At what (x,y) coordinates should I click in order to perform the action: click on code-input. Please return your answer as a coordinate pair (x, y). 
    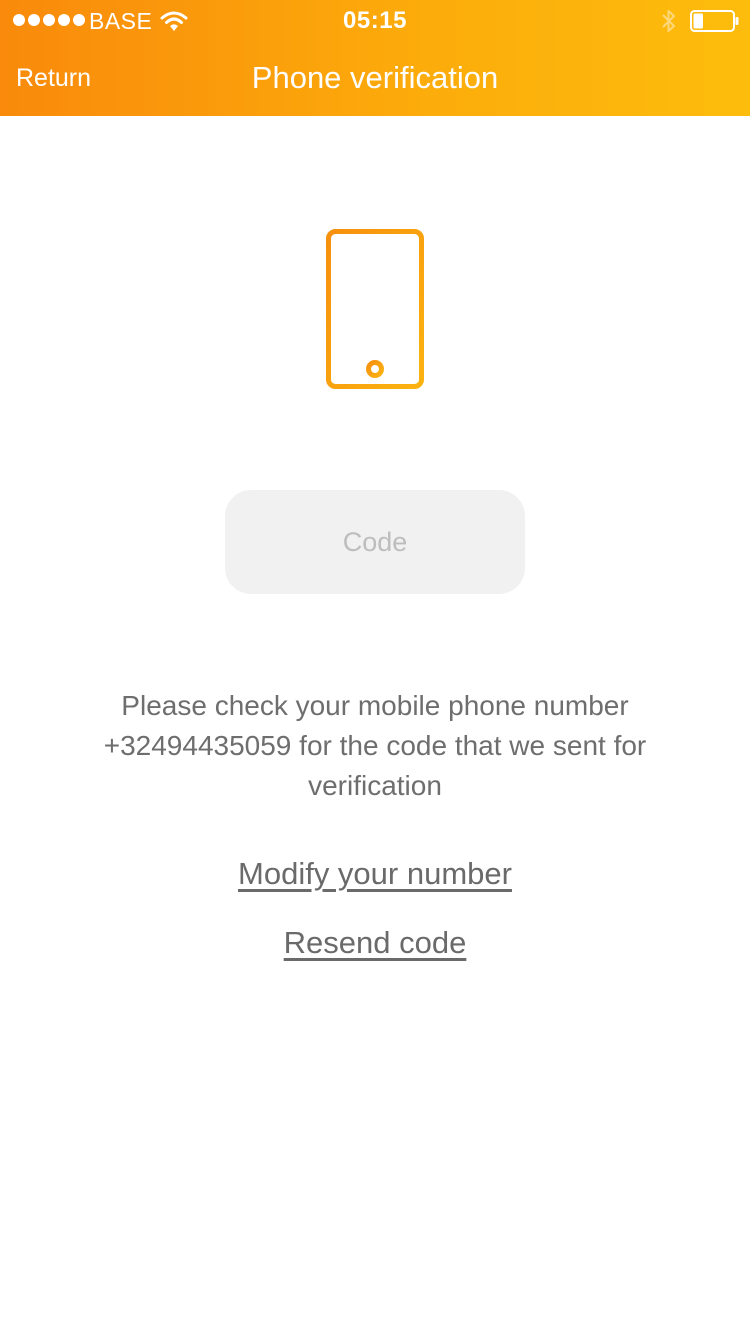
    Looking at the image, I should click on (375, 542).